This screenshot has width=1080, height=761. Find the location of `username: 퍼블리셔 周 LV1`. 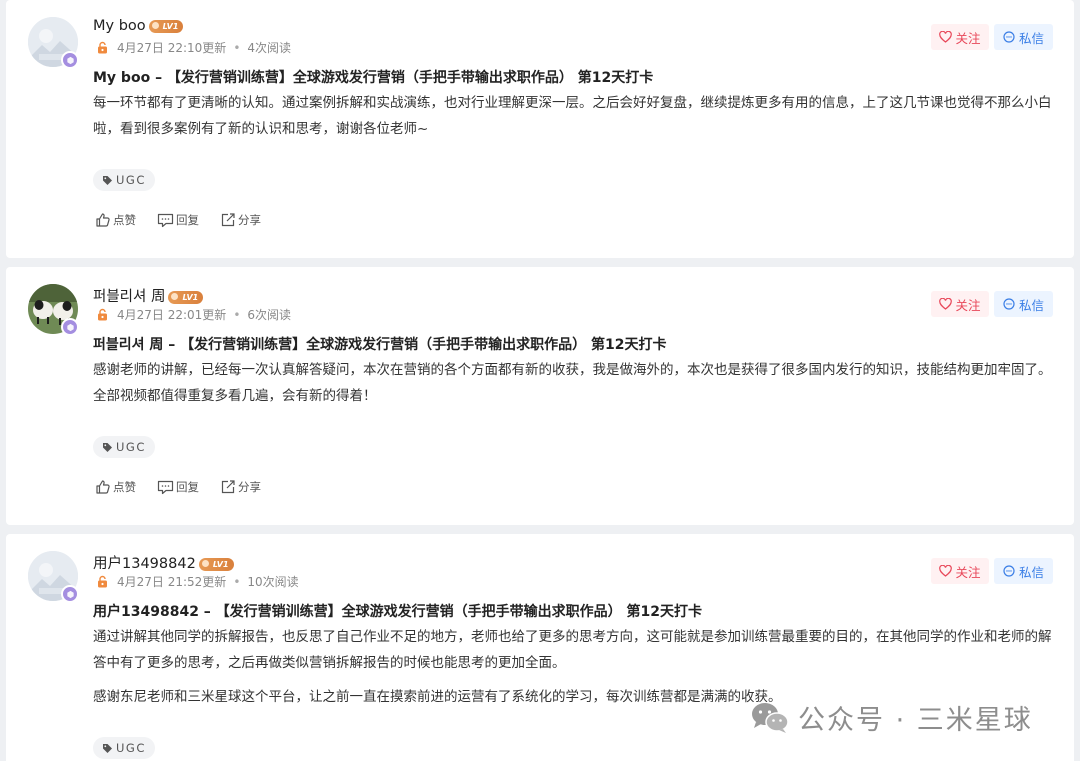

username: 퍼블리셔 周 LV1 is located at coordinates (148, 295).